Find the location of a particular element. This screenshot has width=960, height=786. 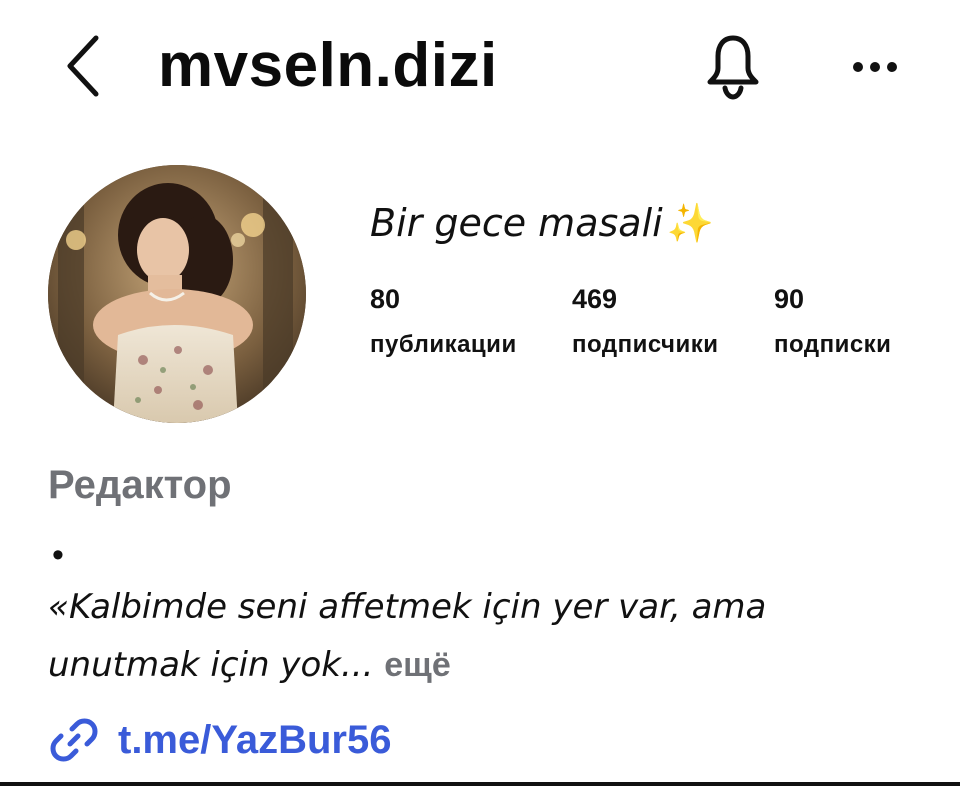

notifications-button is located at coordinates (733, 67).